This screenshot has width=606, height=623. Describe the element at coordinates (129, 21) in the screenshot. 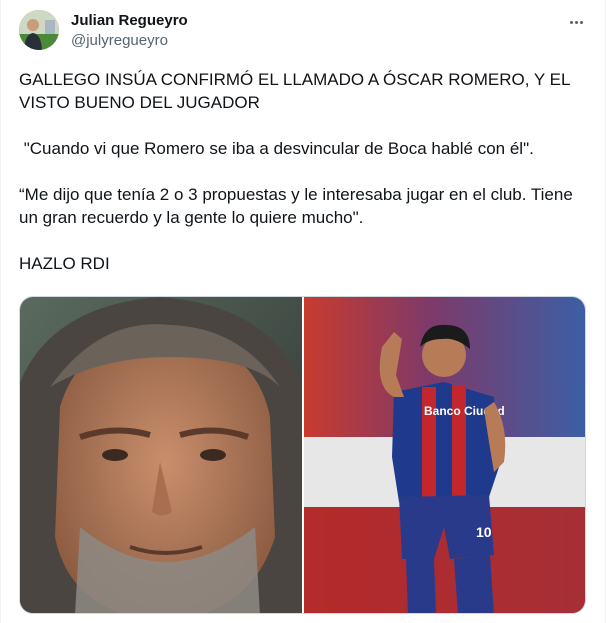

I see `author-display-name: Julian Regueyro` at that location.